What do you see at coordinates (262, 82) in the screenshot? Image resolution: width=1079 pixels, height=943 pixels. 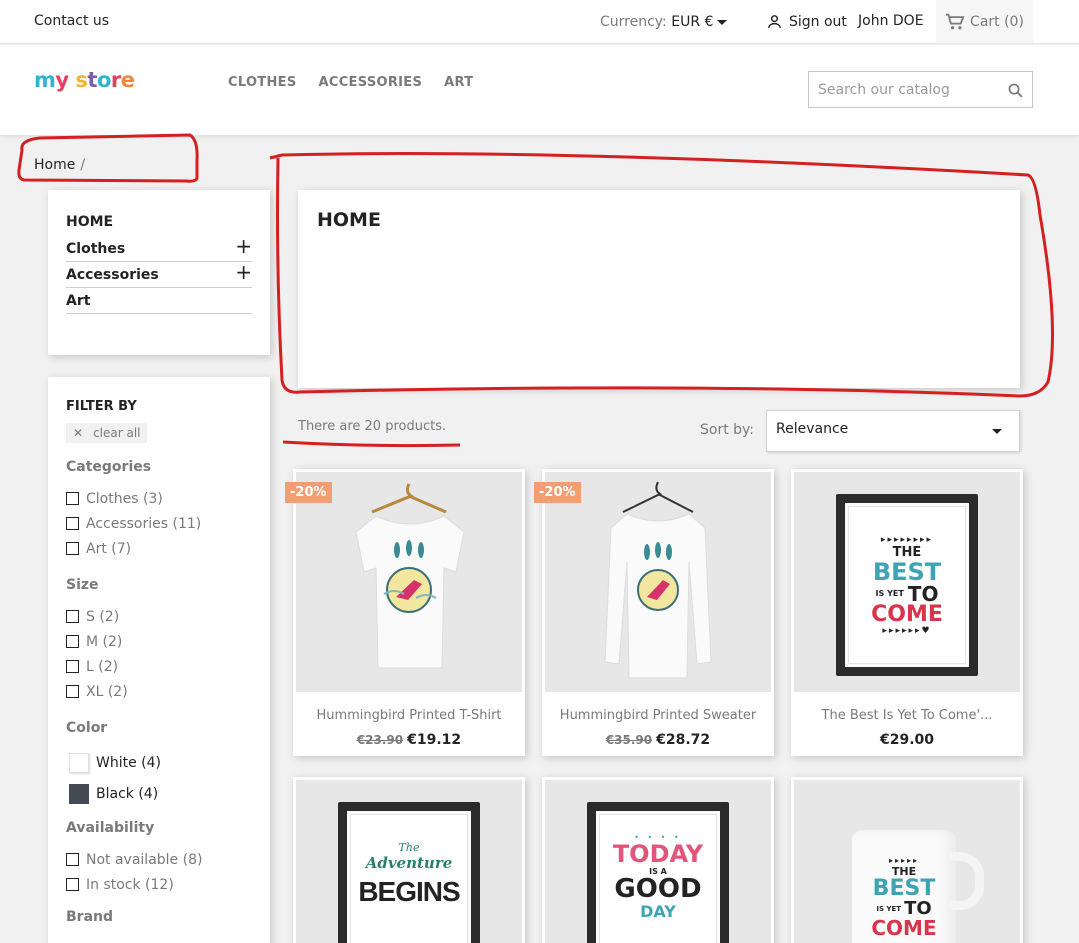 I see `menu-item-clothes: CLOTHES` at bounding box center [262, 82].